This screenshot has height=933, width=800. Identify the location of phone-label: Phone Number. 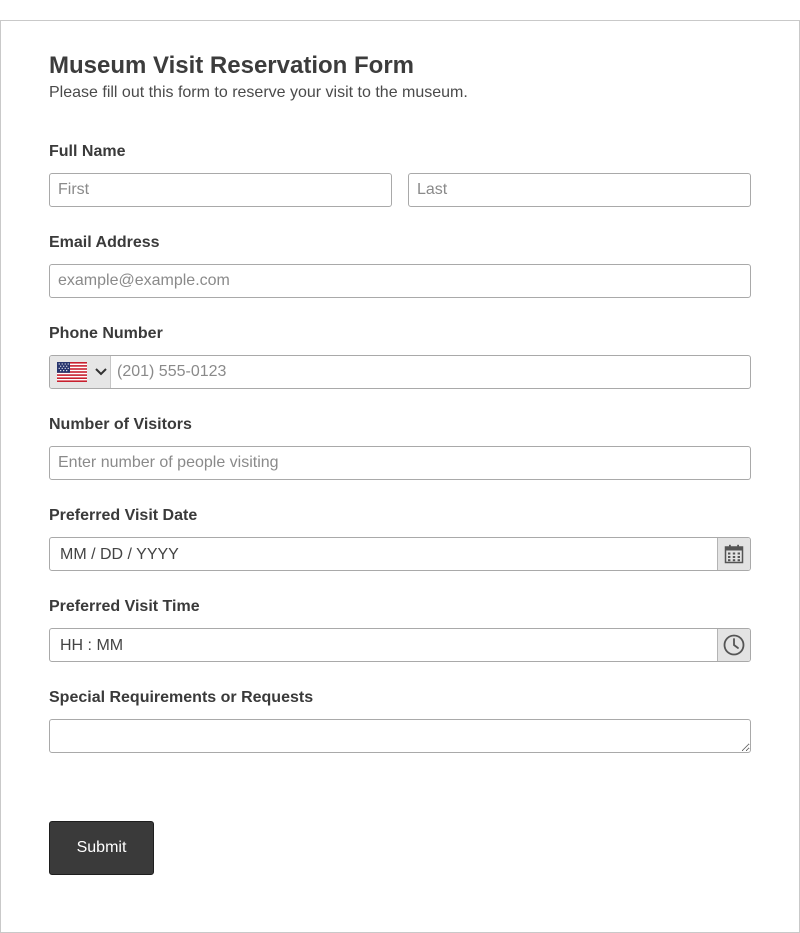
(106, 333).